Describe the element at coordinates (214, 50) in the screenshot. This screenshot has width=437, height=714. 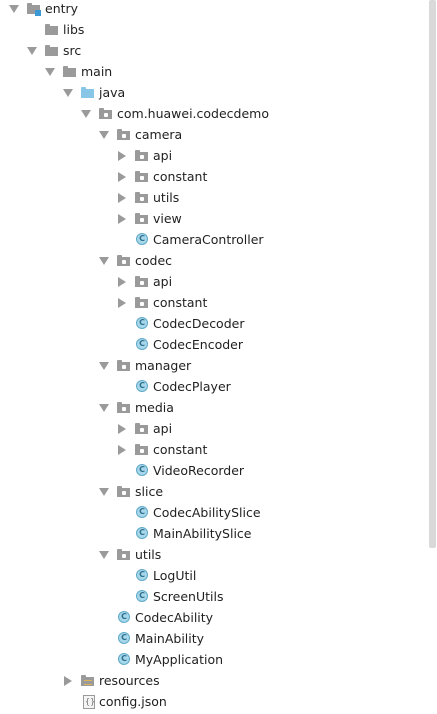
I see `tree-row-src: src` at that location.